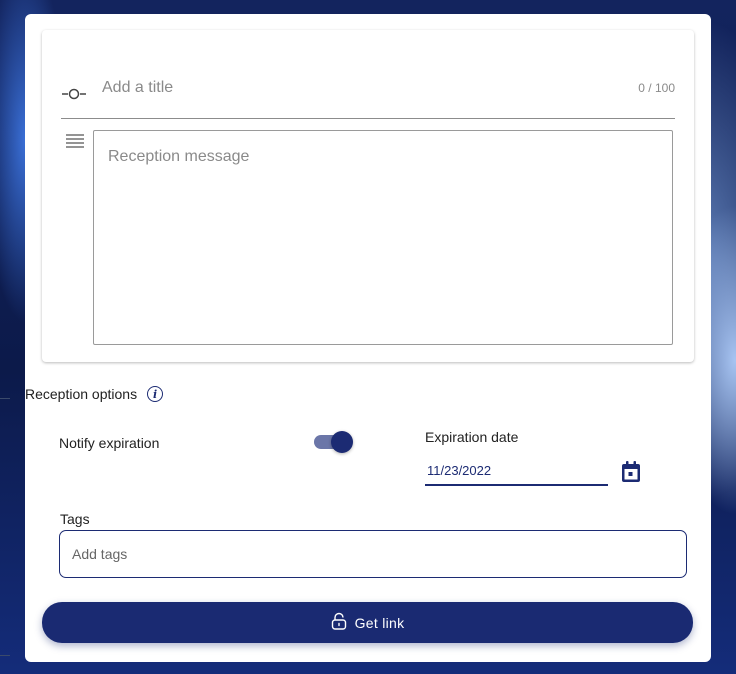 Image resolution: width=736 pixels, height=674 pixels. I want to click on title-input-placeholder: Add a title, so click(137, 88).